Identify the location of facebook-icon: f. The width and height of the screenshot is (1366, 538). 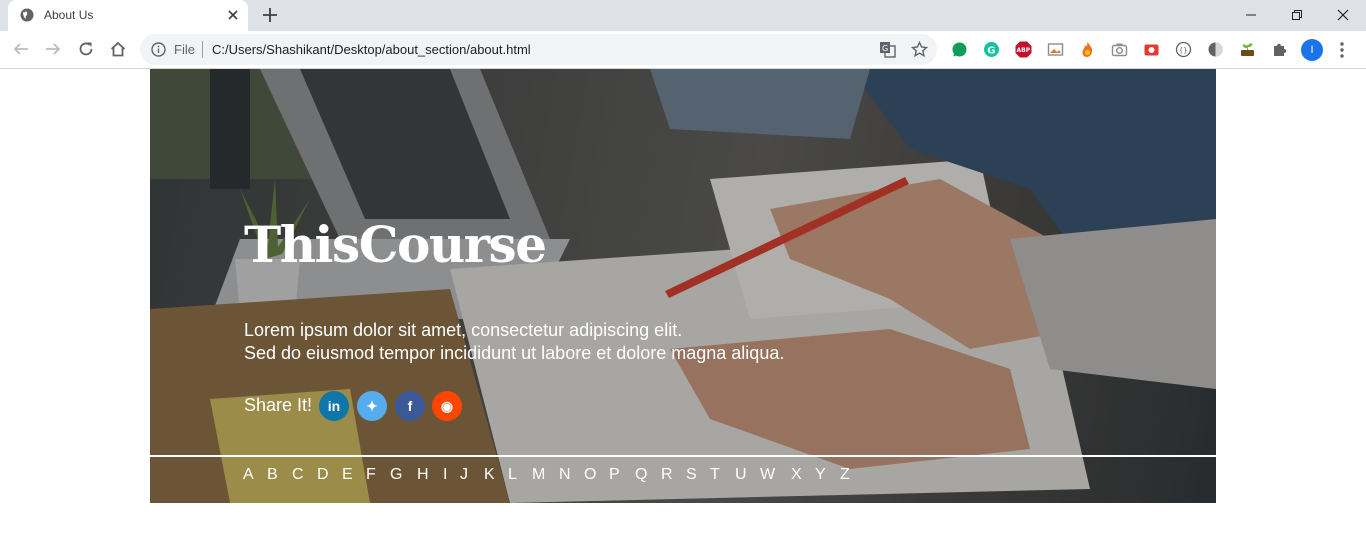
(410, 406).